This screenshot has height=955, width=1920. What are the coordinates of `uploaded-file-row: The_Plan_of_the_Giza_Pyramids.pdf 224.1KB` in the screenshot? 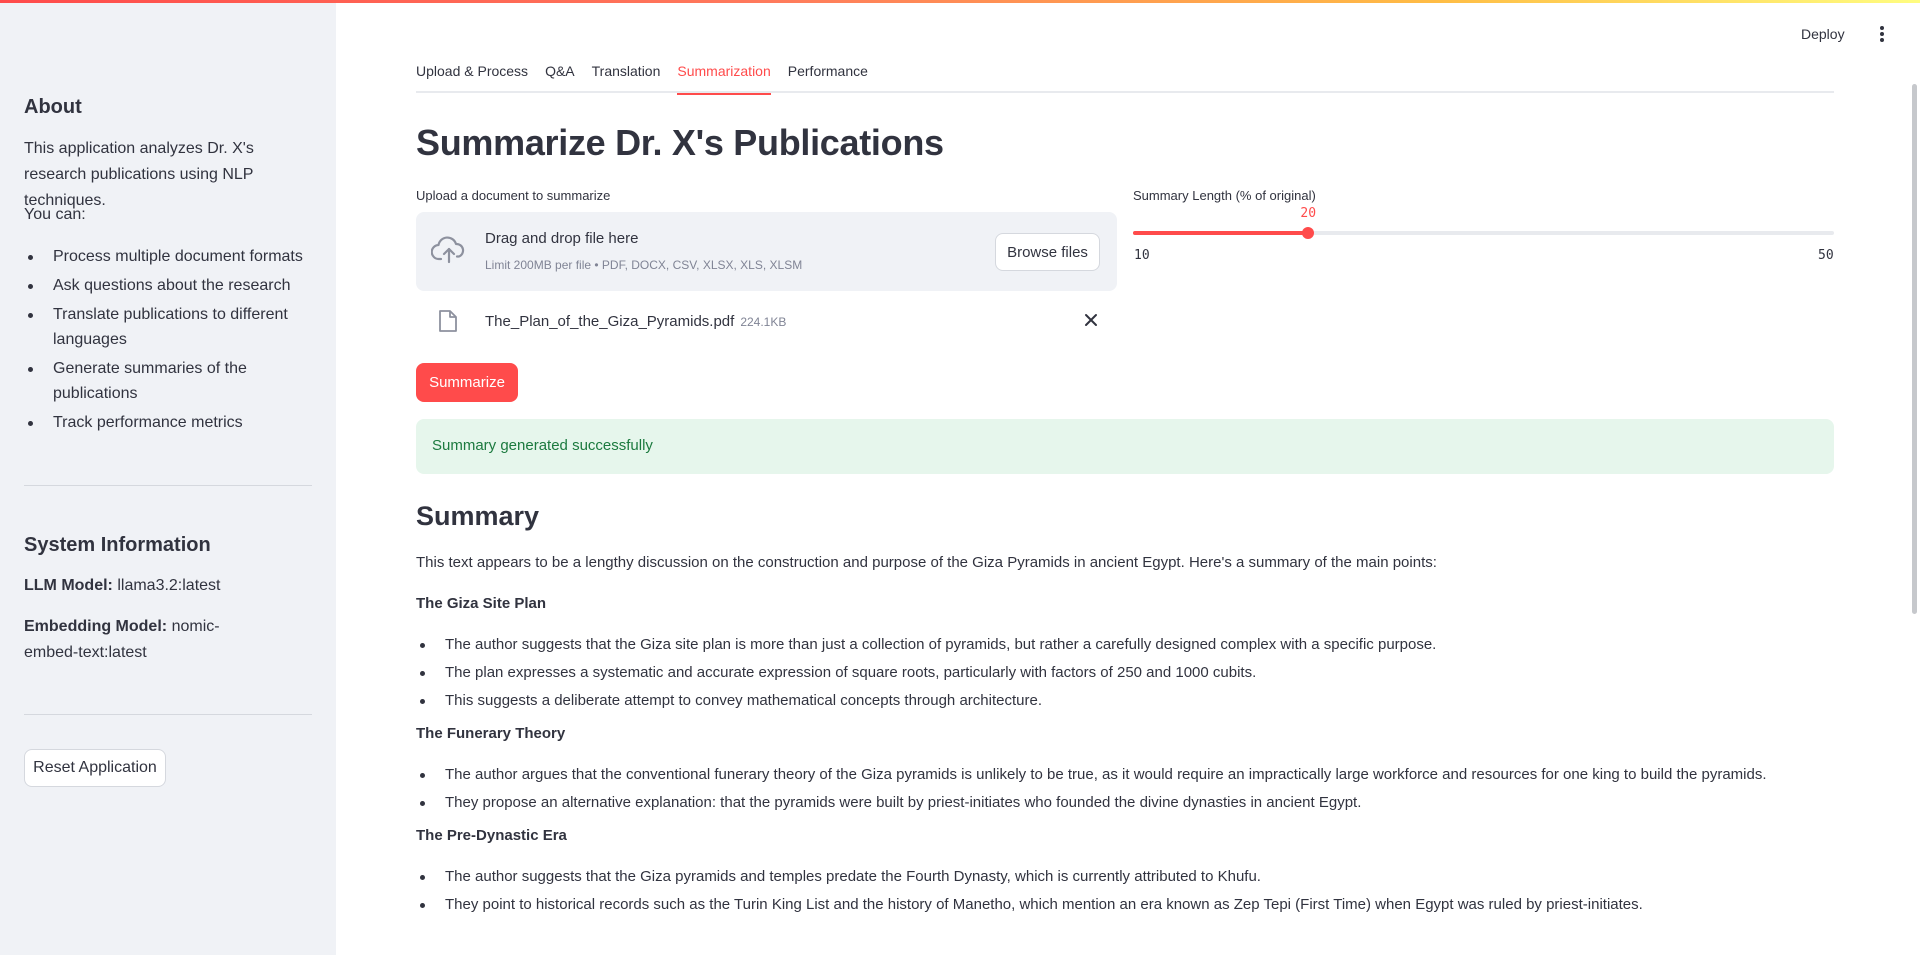 It's located at (766, 323).